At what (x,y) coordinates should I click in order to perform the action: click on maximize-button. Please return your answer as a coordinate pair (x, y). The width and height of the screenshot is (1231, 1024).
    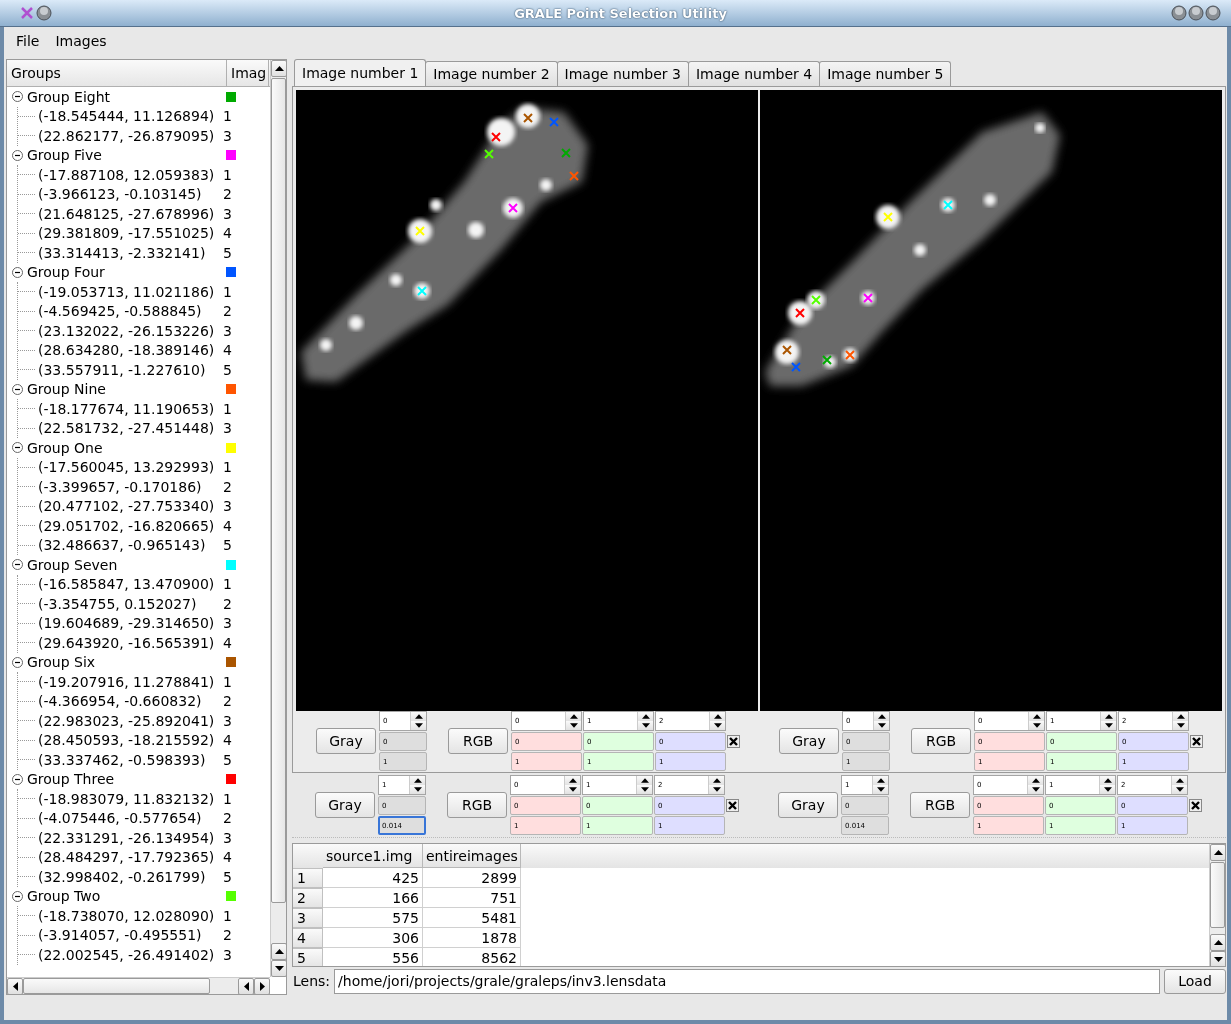
    Looking at the image, I should click on (1196, 13).